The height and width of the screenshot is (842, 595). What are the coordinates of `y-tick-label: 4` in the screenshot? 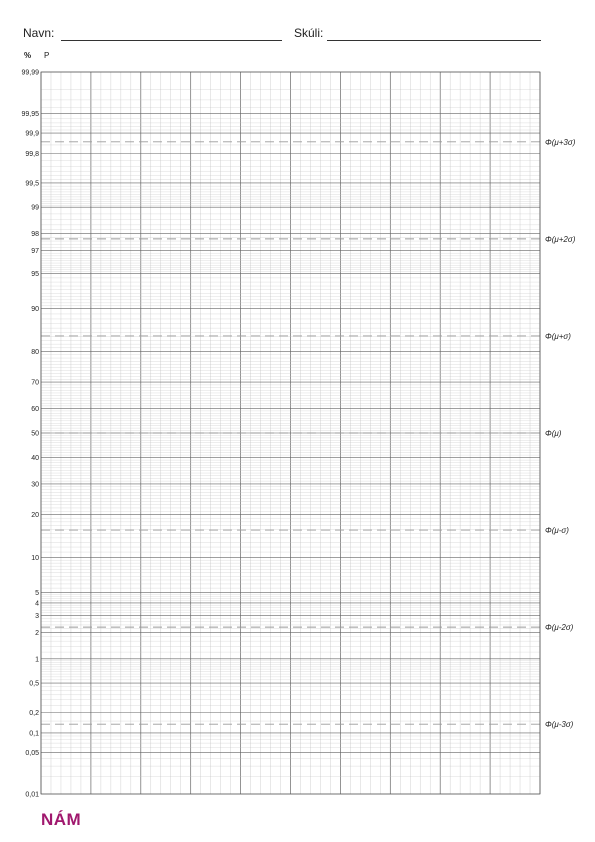 It's located at (37, 603).